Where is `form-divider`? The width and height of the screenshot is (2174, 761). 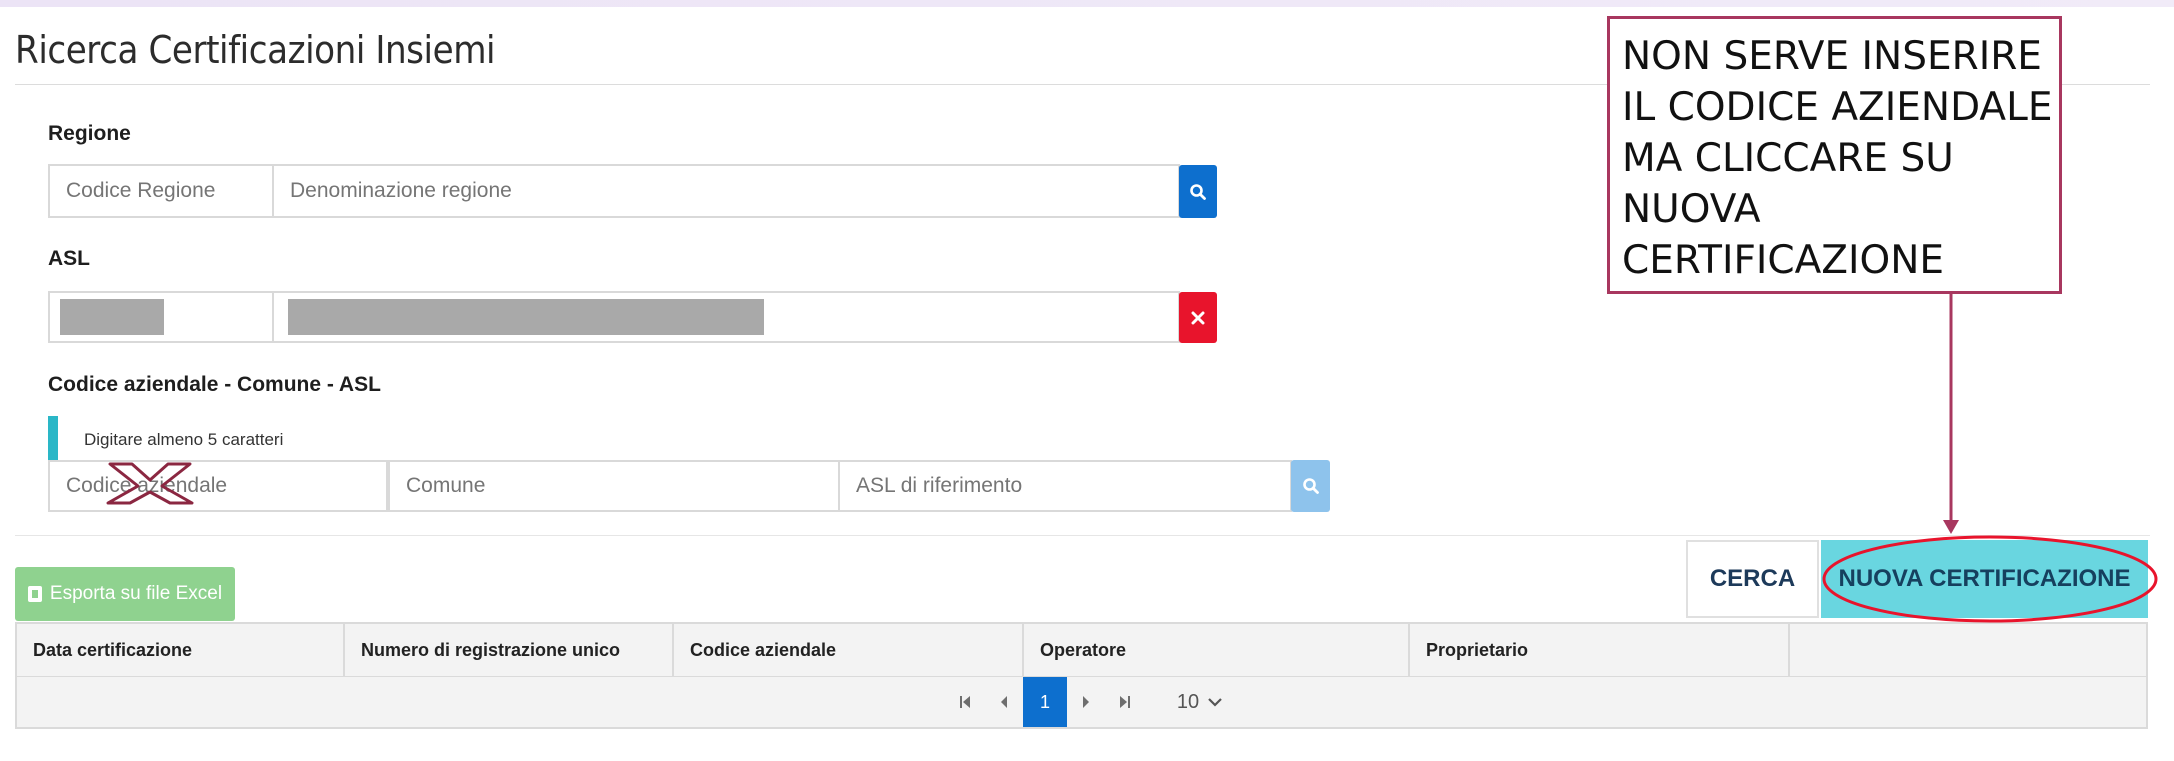 form-divider is located at coordinates (1082, 535).